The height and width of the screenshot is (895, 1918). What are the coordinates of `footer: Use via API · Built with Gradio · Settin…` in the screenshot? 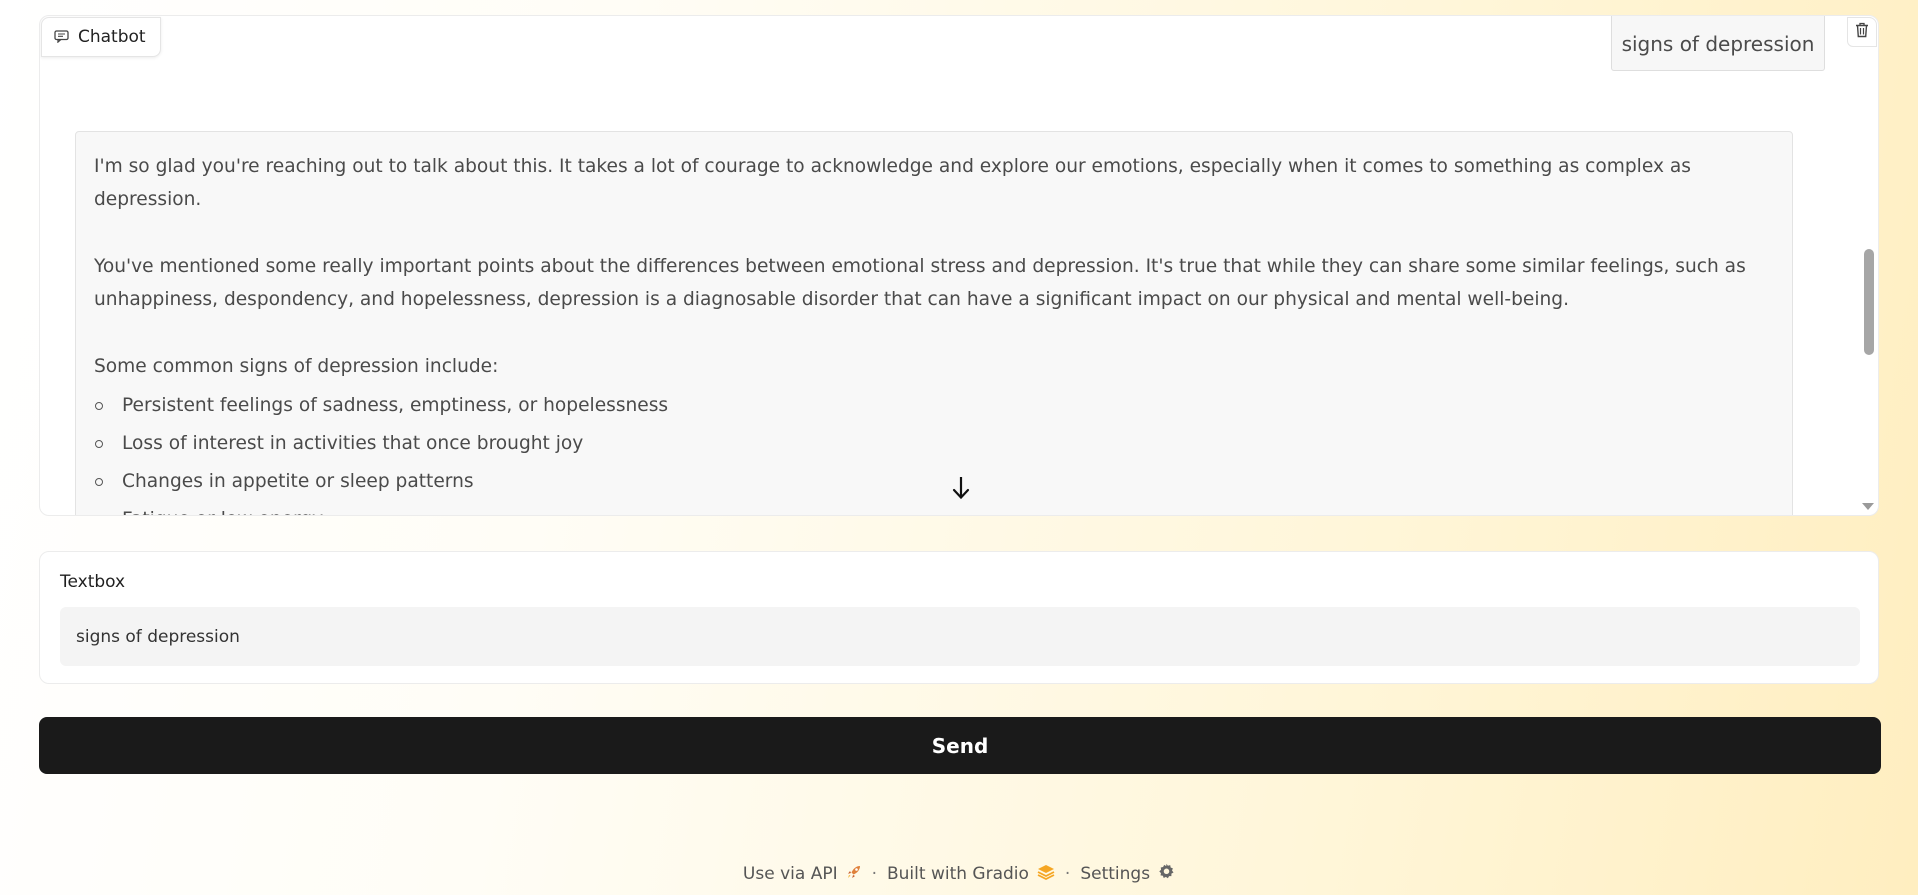 It's located at (959, 874).